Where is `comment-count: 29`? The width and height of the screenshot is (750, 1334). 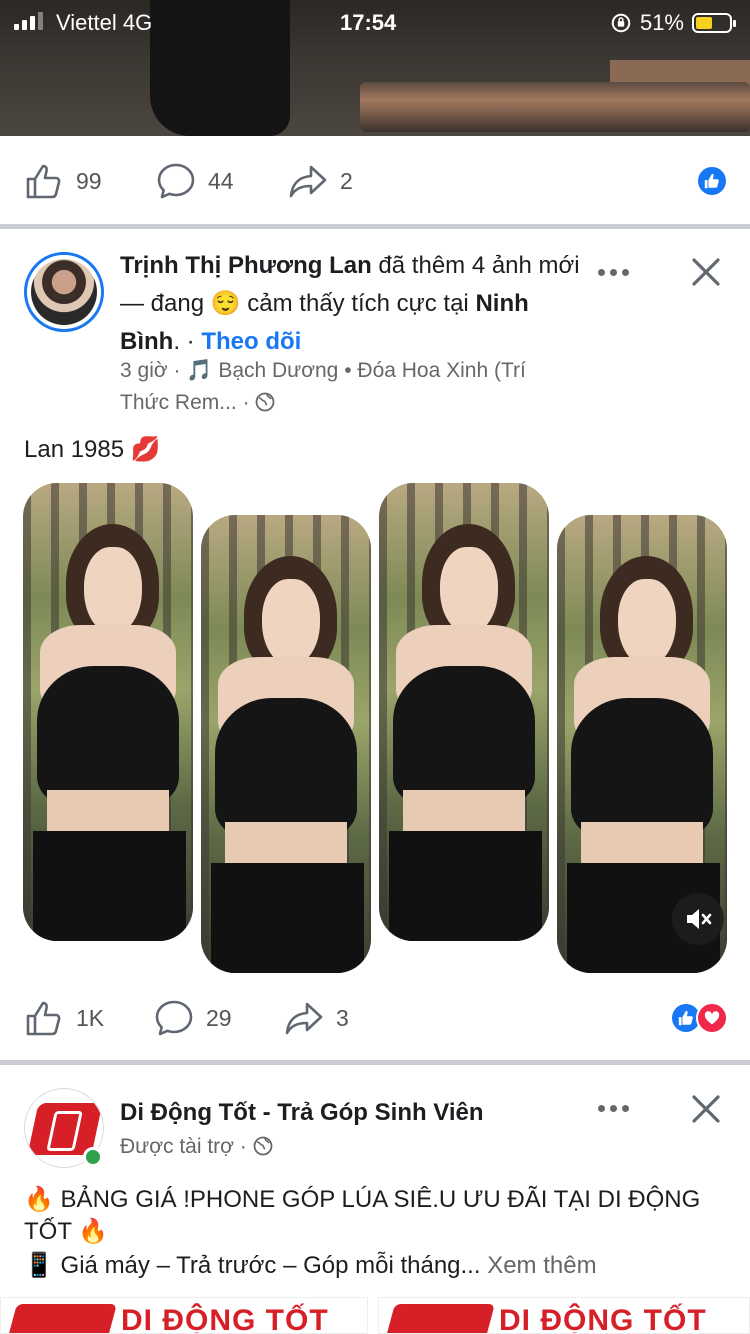 comment-count: 29 is located at coordinates (219, 1017).